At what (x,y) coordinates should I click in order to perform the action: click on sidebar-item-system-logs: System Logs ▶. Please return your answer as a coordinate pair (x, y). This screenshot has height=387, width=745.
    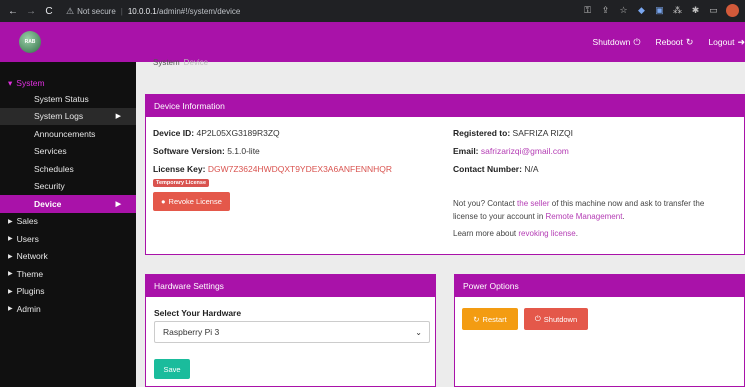
    Looking at the image, I should click on (68, 116).